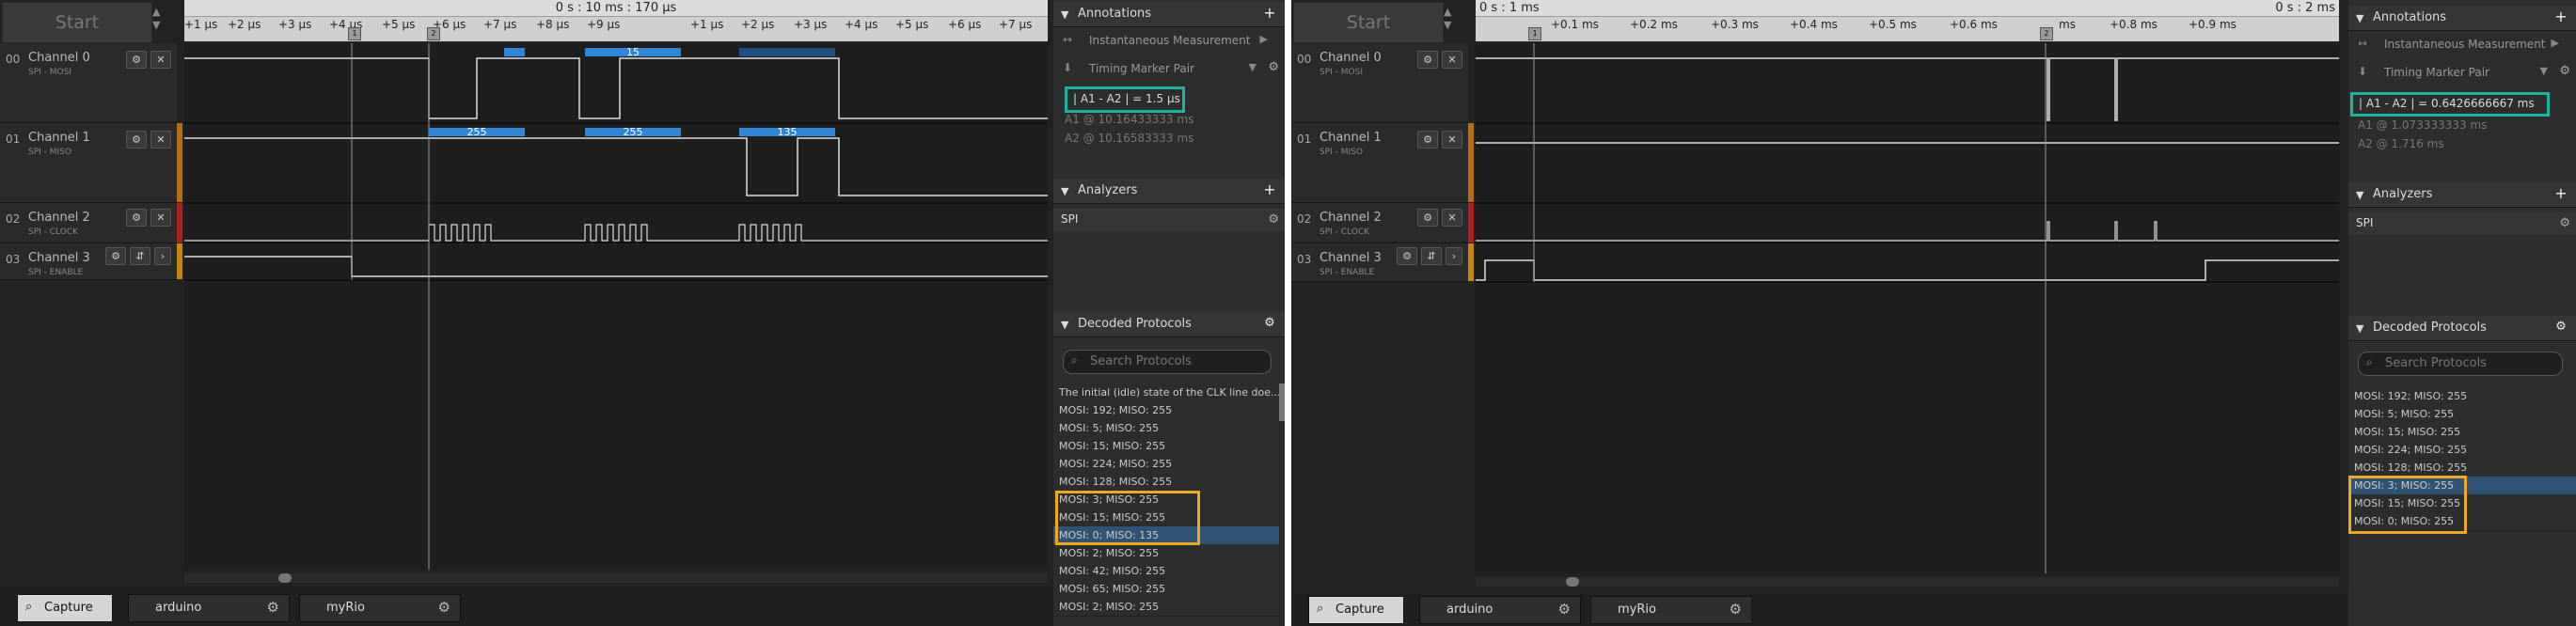  I want to click on list-item: MOSI: 65; MISO: 255, so click(1166, 589).